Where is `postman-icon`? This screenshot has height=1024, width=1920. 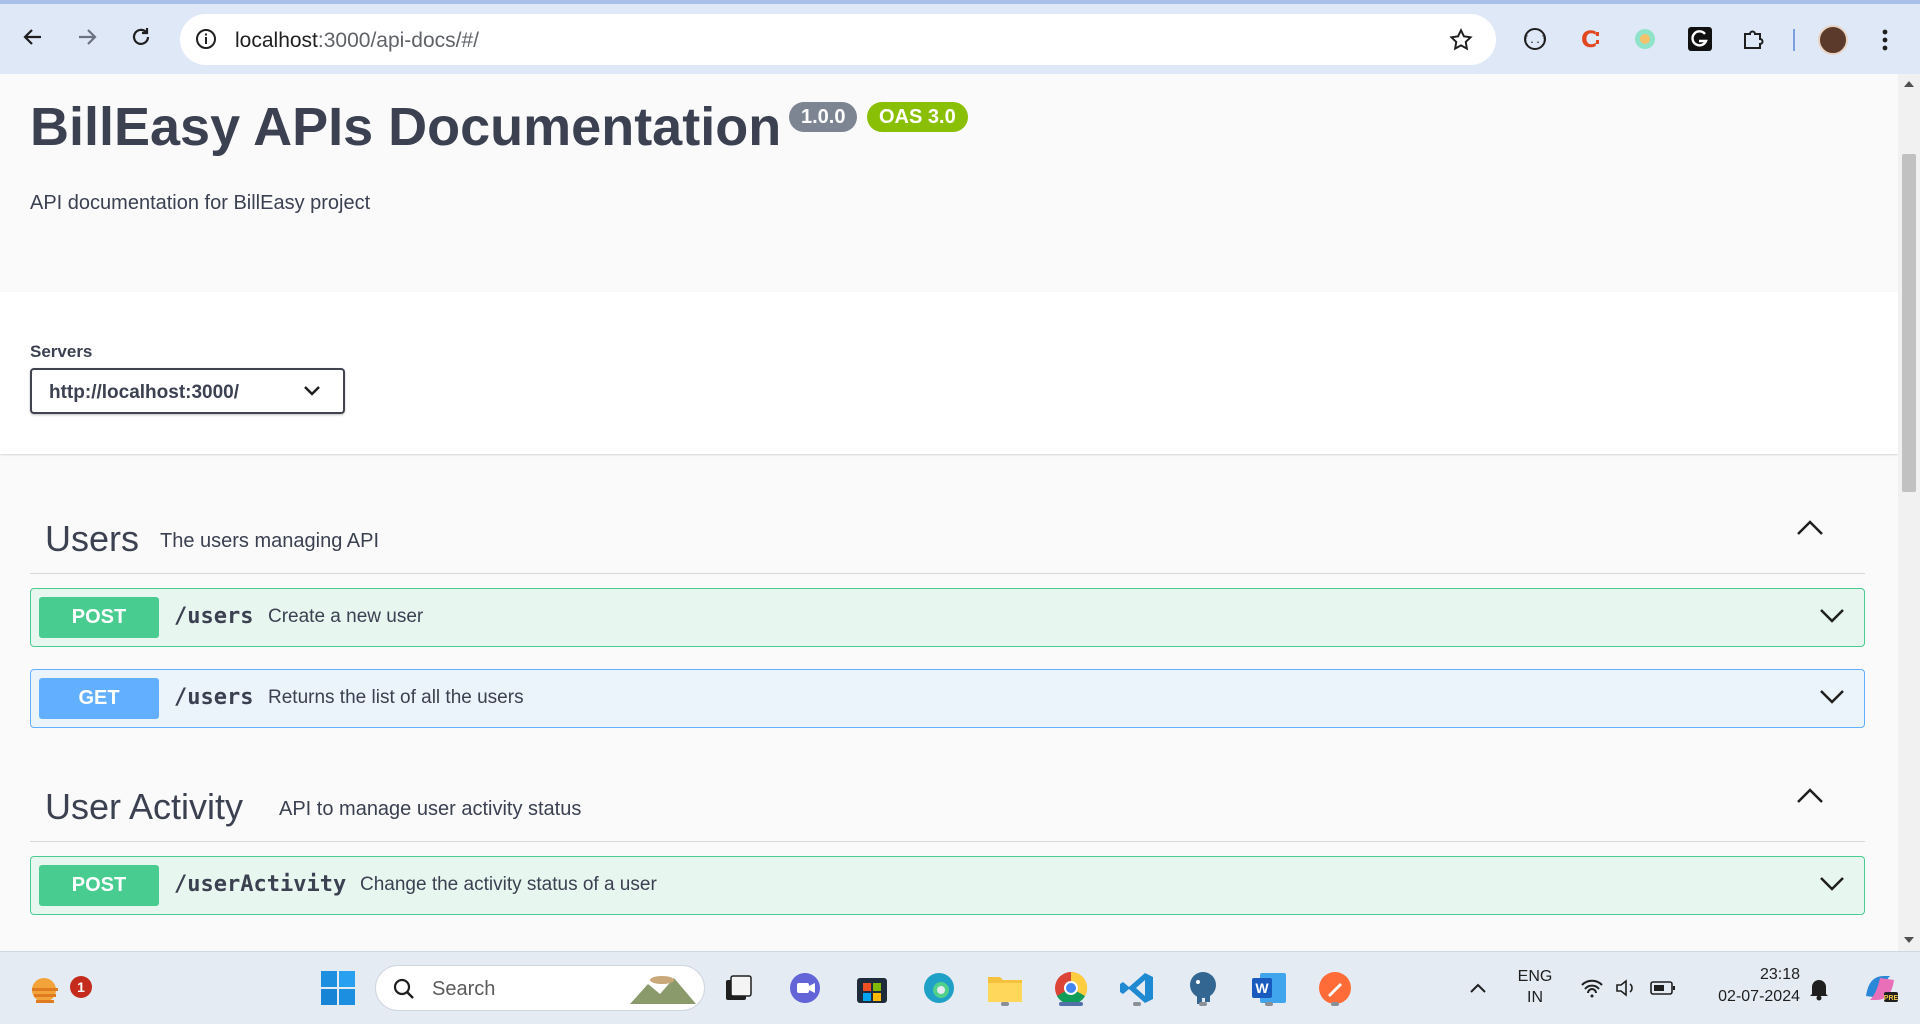 postman-icon is located at coordinates (1335, 988).